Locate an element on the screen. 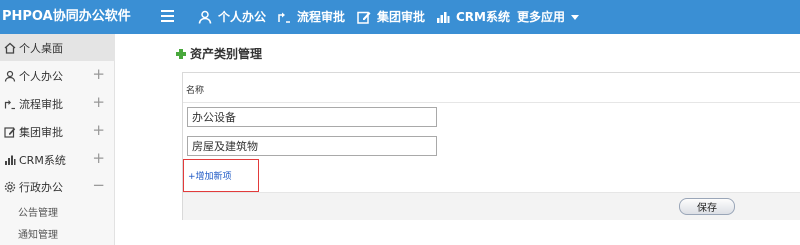 The width and height of the screenshot is (800, 245). menu-toggle-icon is located at coordinates (167, 16).